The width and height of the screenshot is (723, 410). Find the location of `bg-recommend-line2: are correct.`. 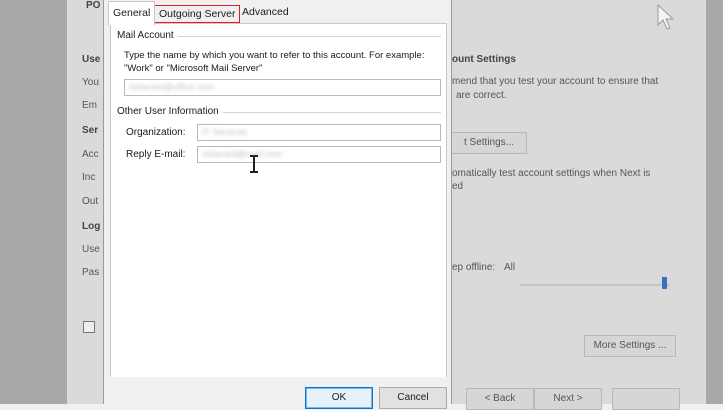

bg-recommend-line2: are correct. is located at coordinates (481, 95).